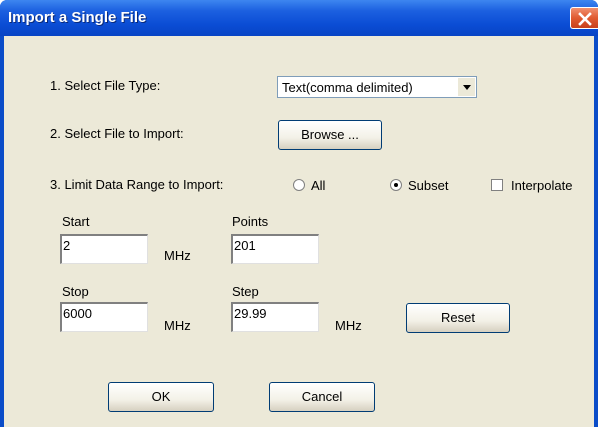  I want to click on select-file-type-label: 1. Select File Type:, so click(105, 85).